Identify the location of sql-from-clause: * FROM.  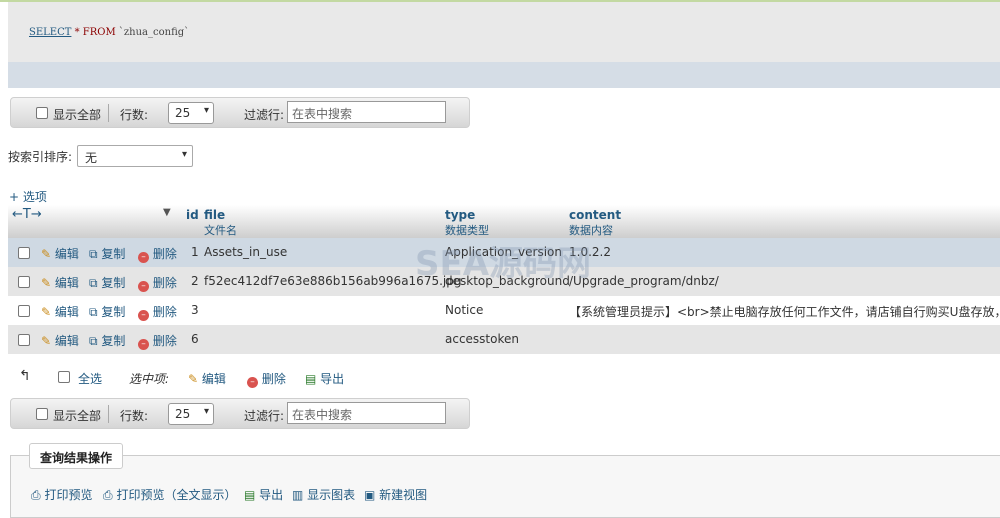
(95, 32).